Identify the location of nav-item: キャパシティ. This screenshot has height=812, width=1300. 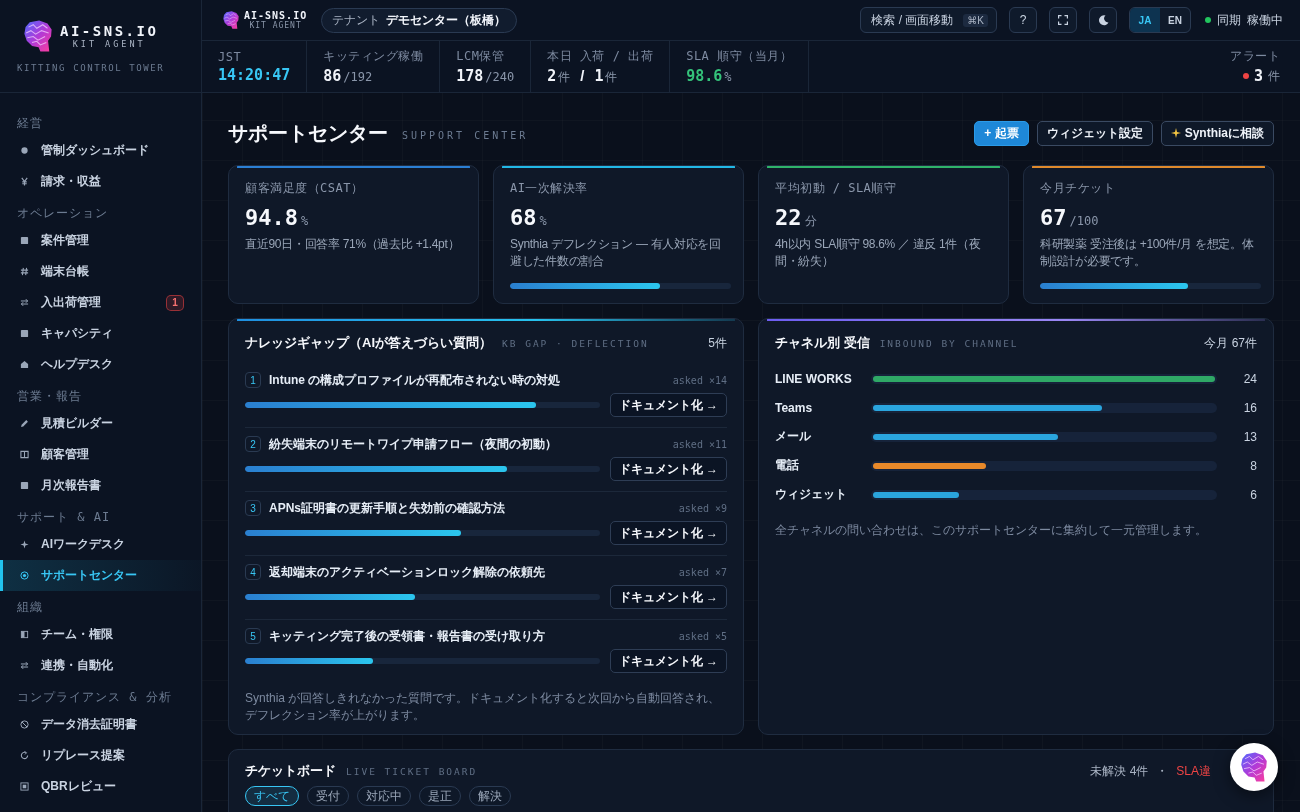
(100, 333).